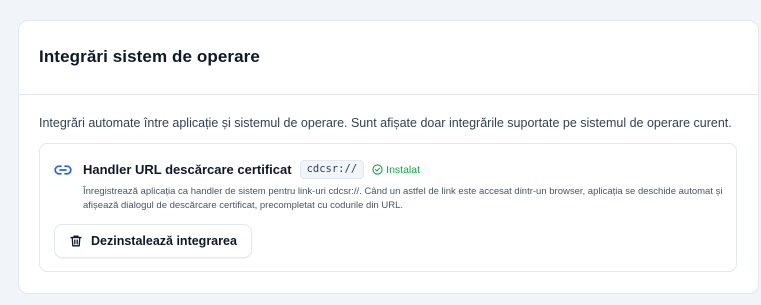  I want to click on uninstall-integration-button: Dezinstalează integrarea, so click(153, 241).